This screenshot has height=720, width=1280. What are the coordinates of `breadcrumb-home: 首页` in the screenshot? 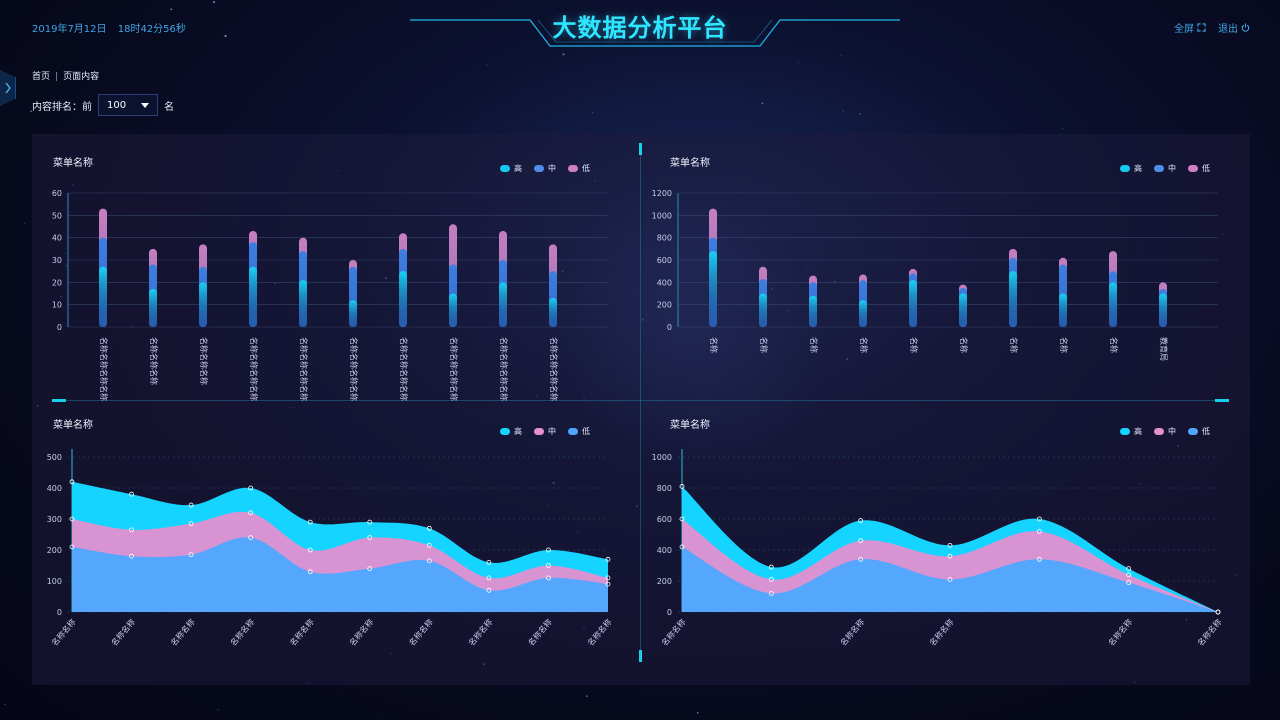 It's located at (41, 77).